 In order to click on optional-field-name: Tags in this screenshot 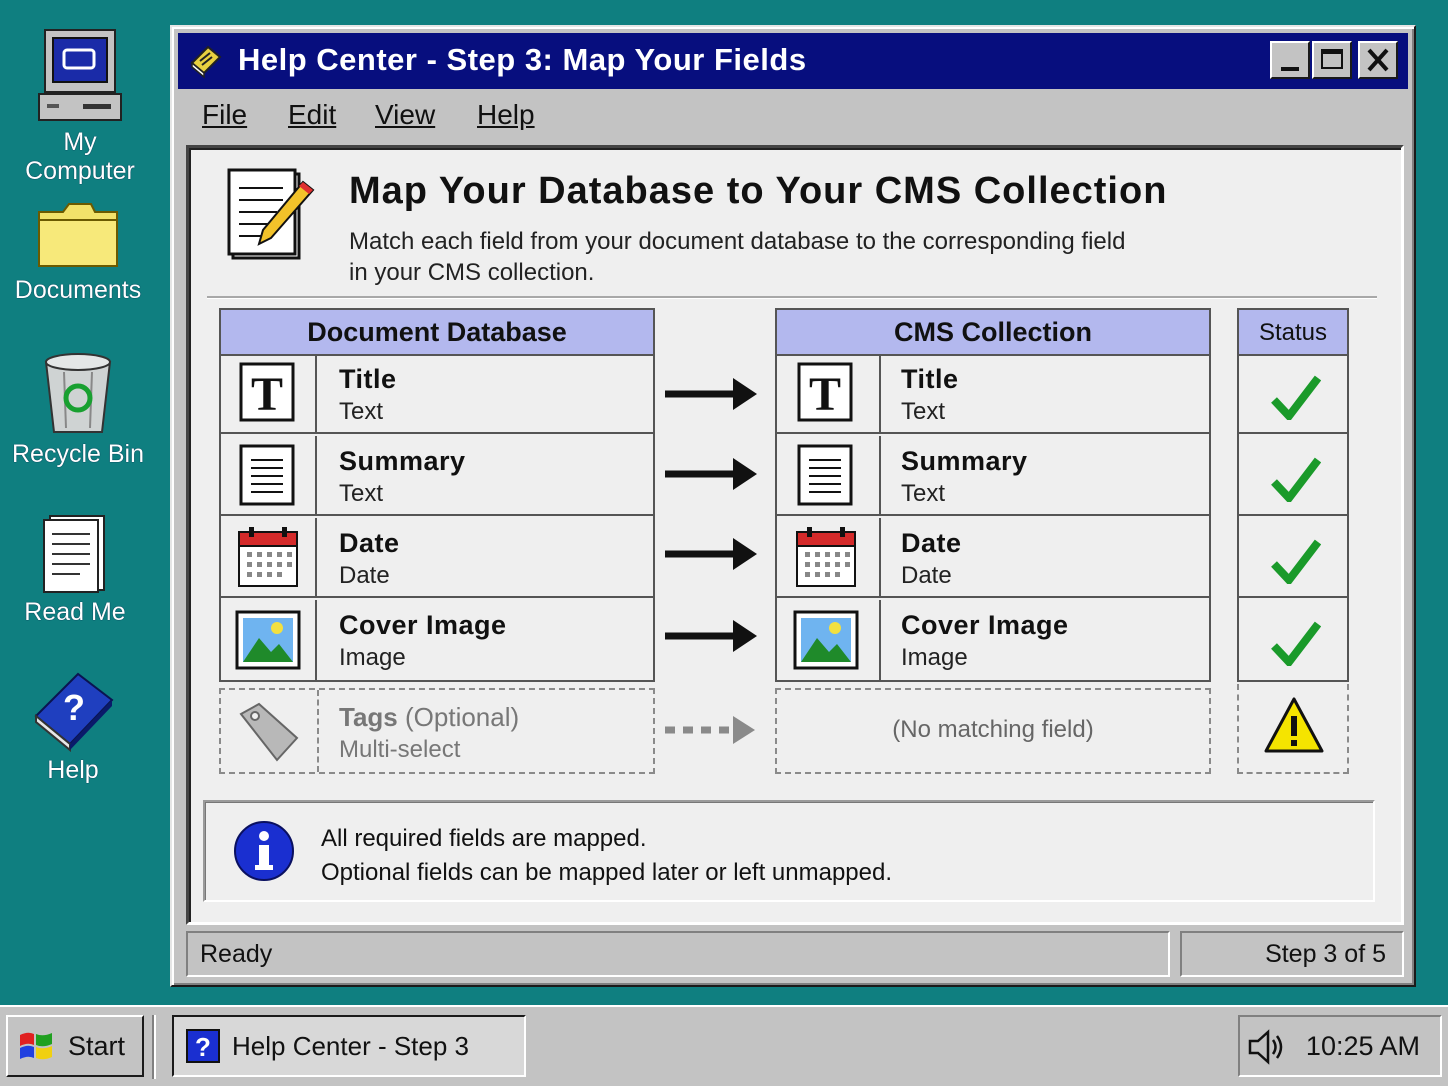, I will do `click(368, 717)`.